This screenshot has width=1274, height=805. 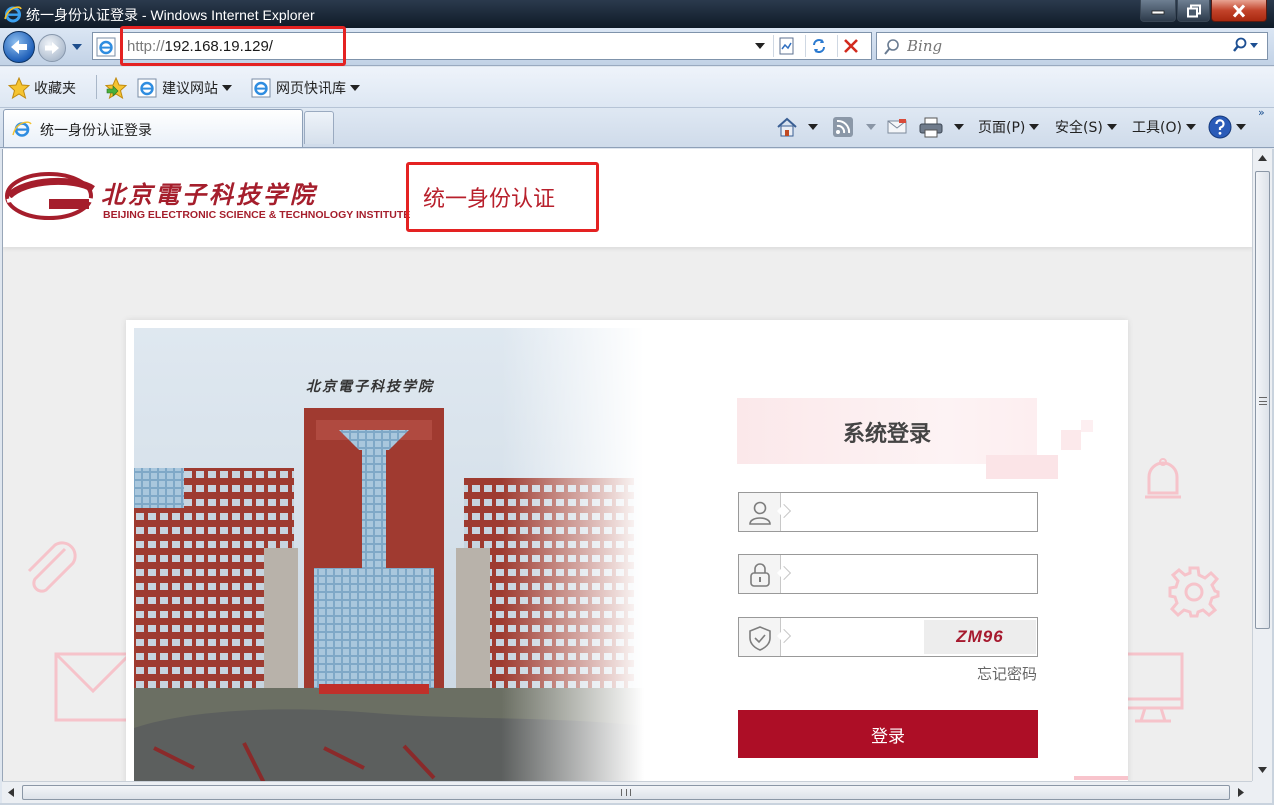 I want to click on page-menu-label: 页面(P), so click(x=1002, y=128).